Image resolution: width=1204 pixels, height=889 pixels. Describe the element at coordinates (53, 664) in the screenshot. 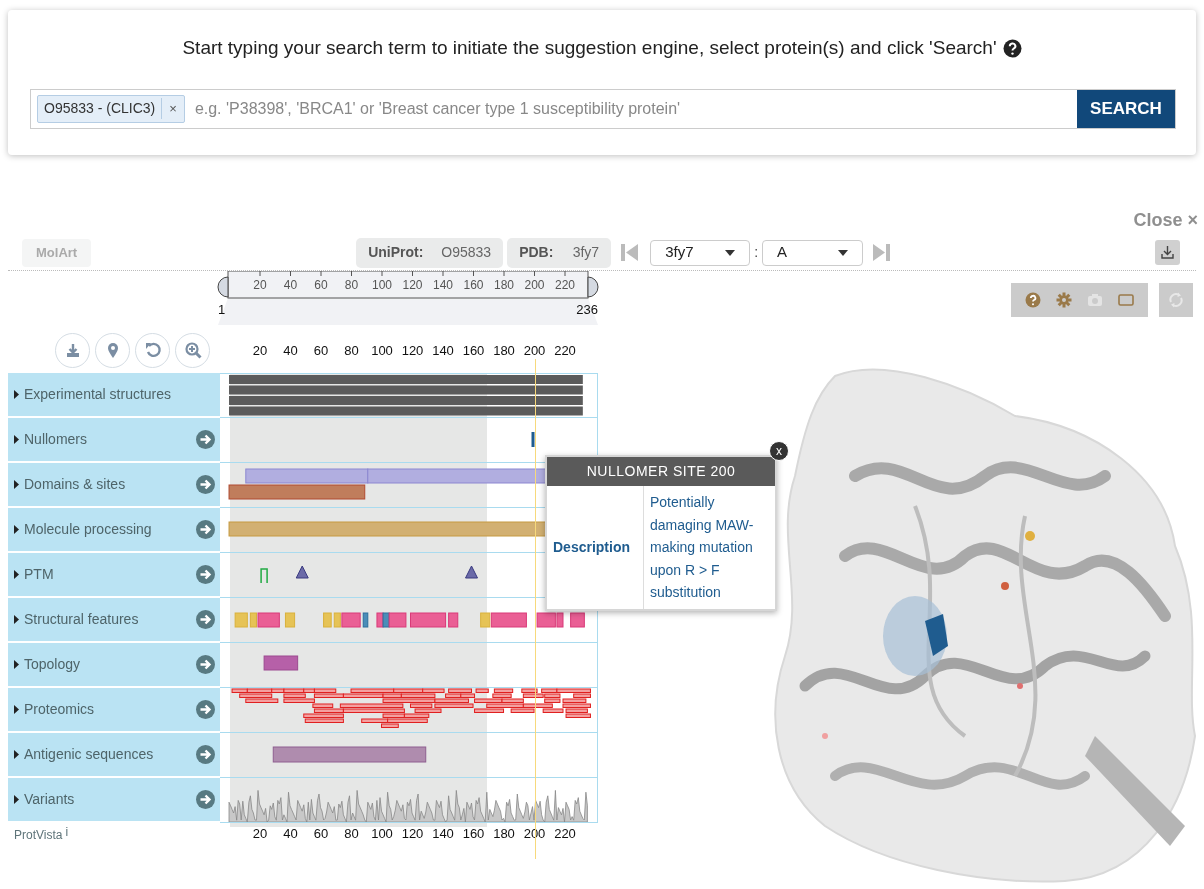

I see `track-label: Topology` at that location.